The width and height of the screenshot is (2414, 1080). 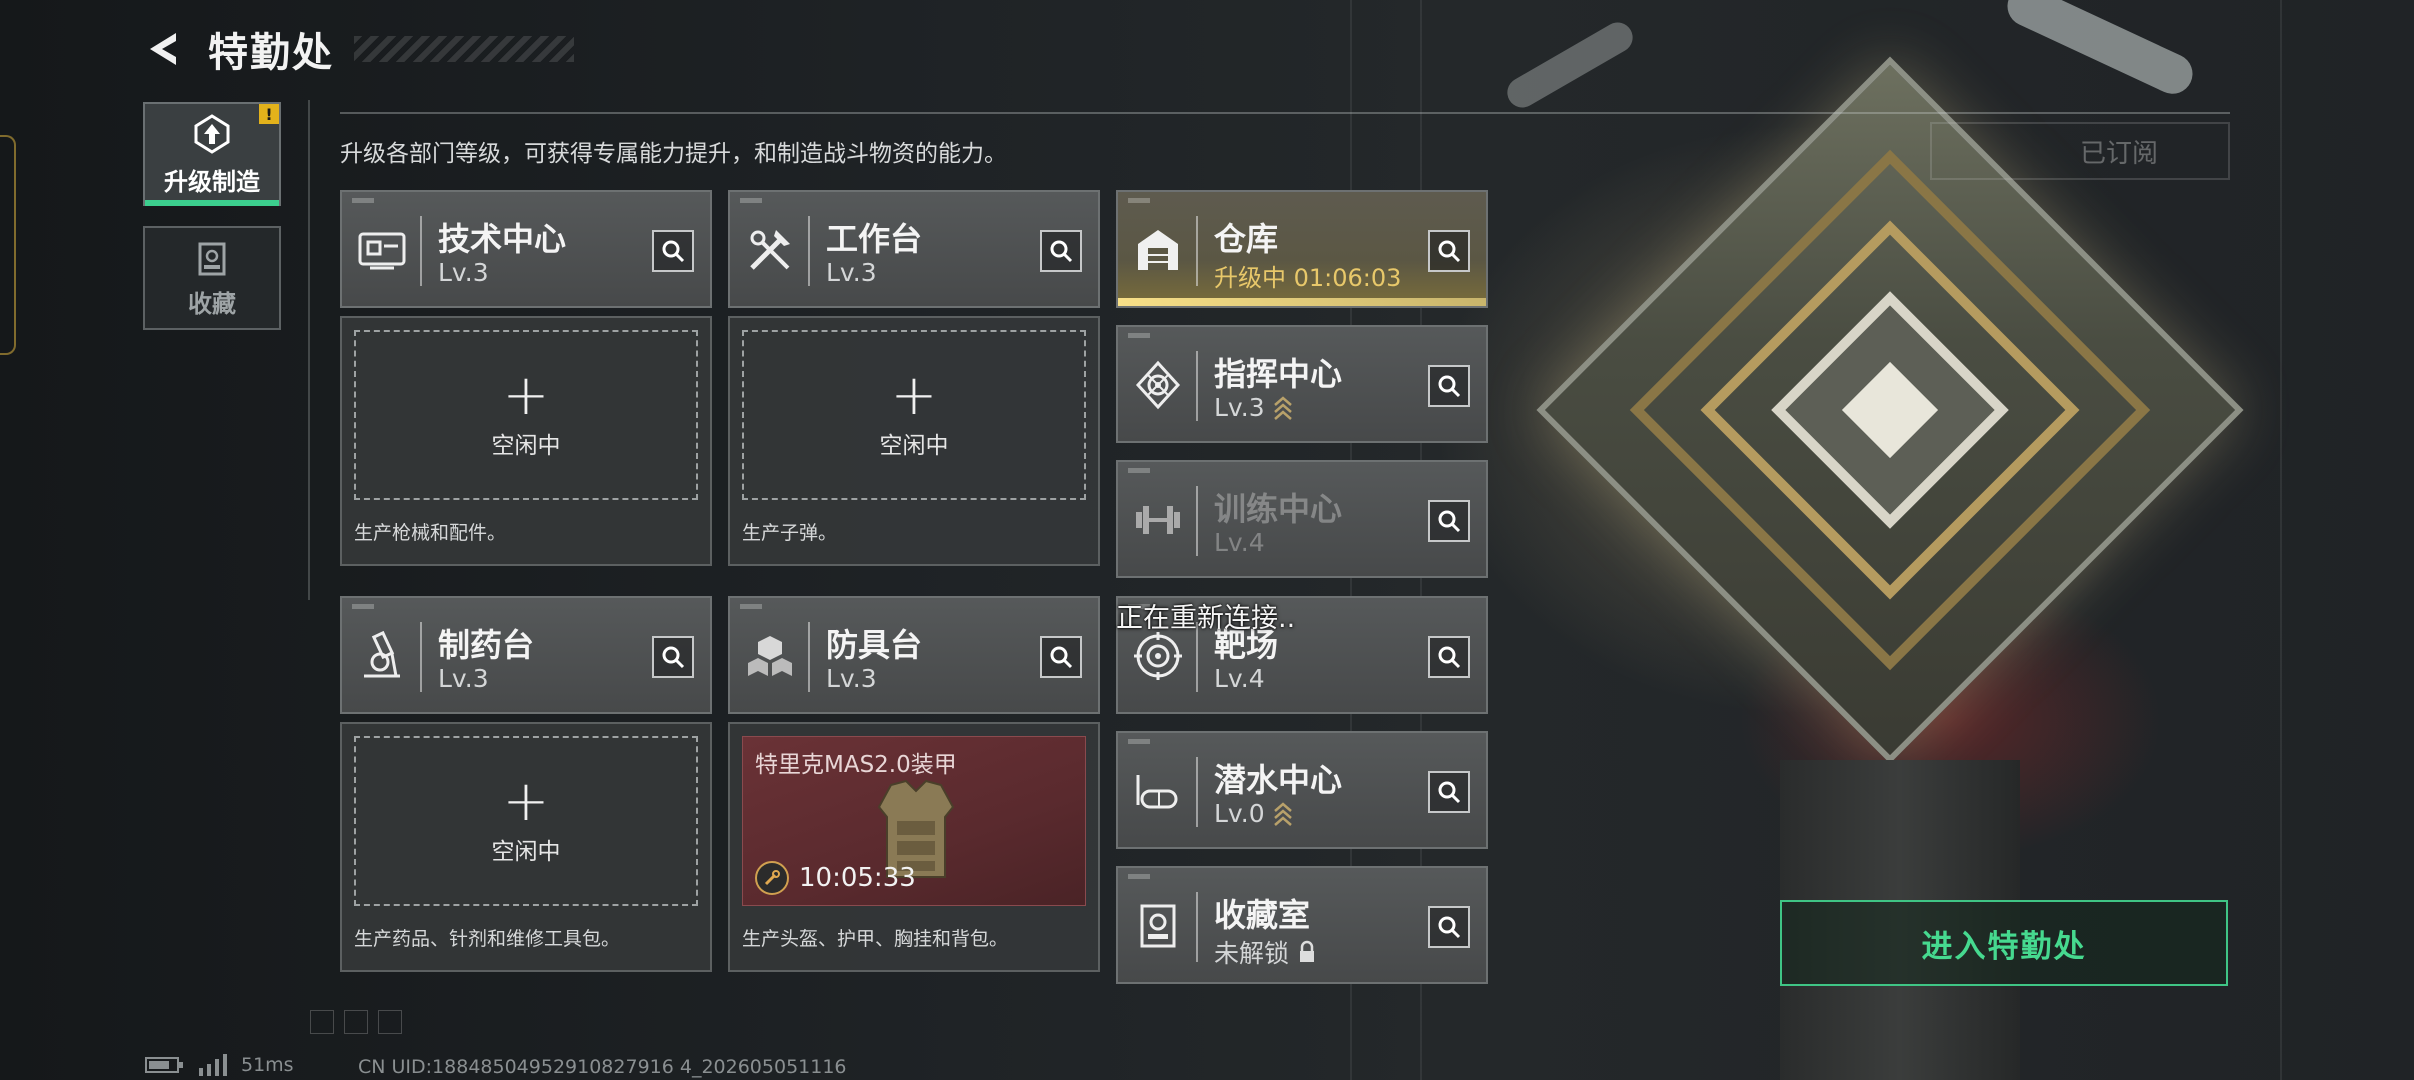 I want to click on enter-button-label: 进入特勤处, so click(x=2004, y=946).